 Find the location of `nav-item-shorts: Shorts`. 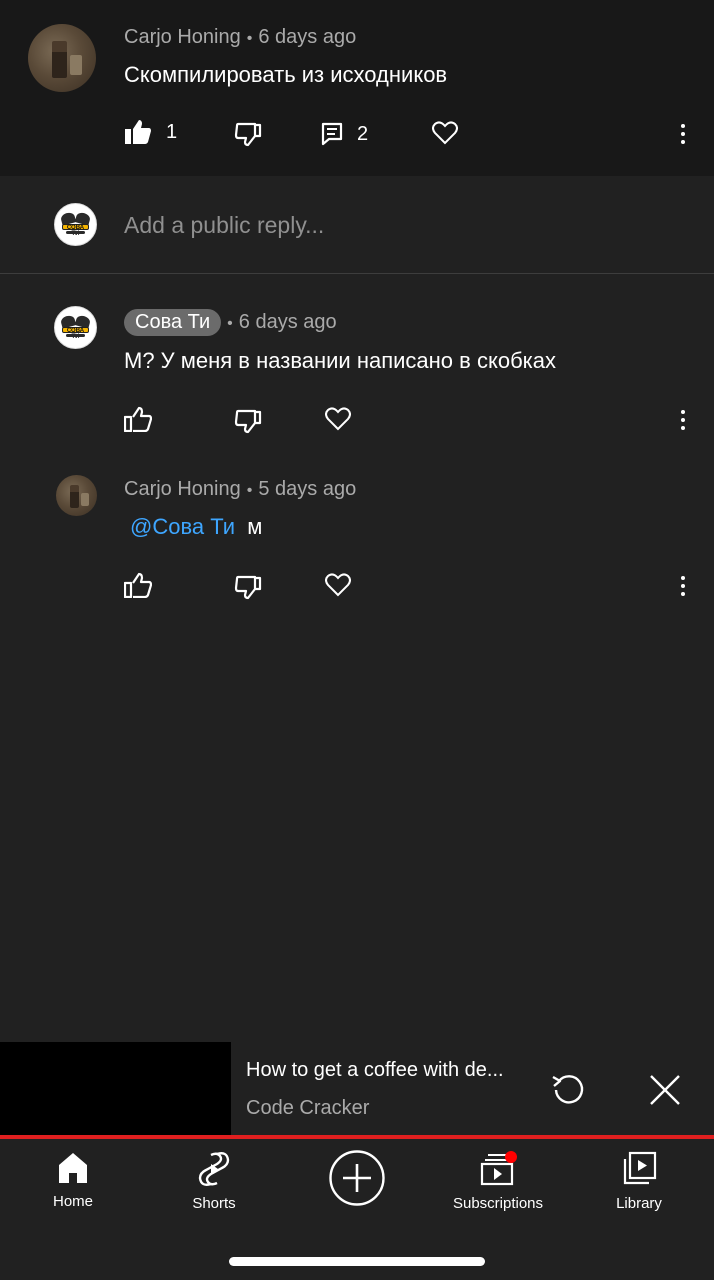

nav-item-shorts: Shorts is located at coordinates (214, 1181).